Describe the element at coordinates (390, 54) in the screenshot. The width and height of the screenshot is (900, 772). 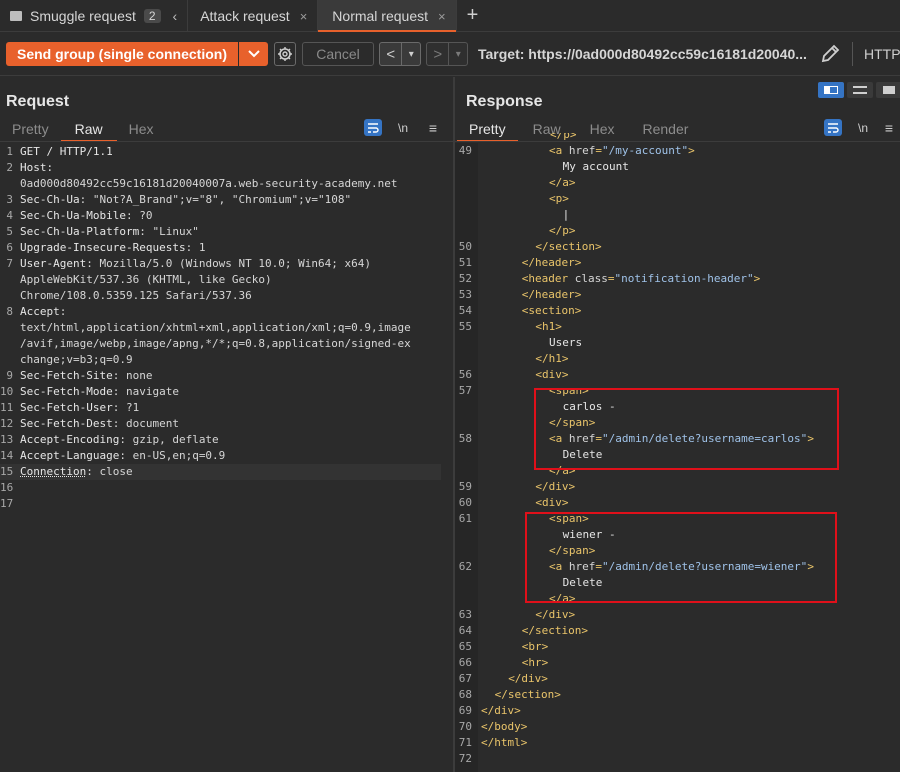
I see `back-icon: <` at that location.